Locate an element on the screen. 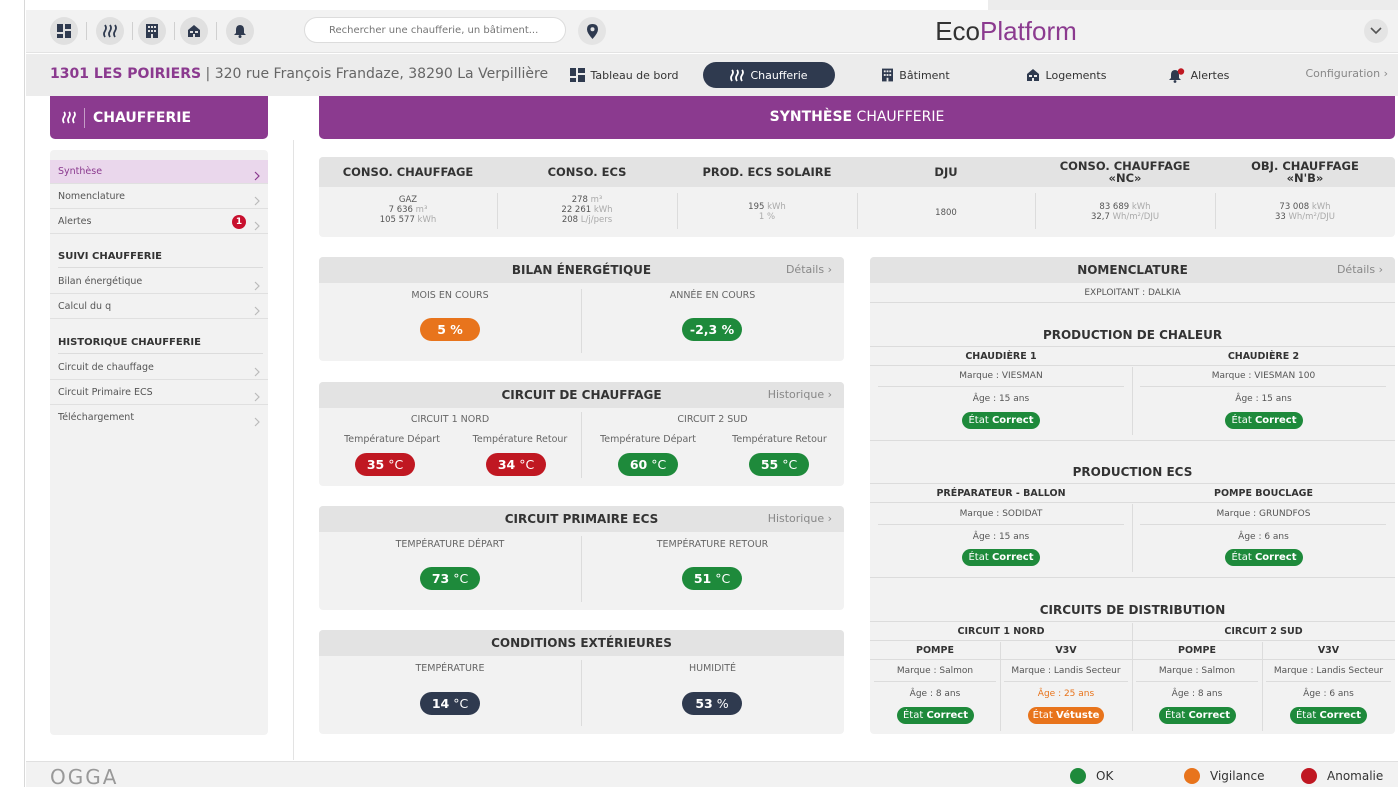 The image size is (1398, 787). temp-value: 60 is located at coordinates (638, 464).